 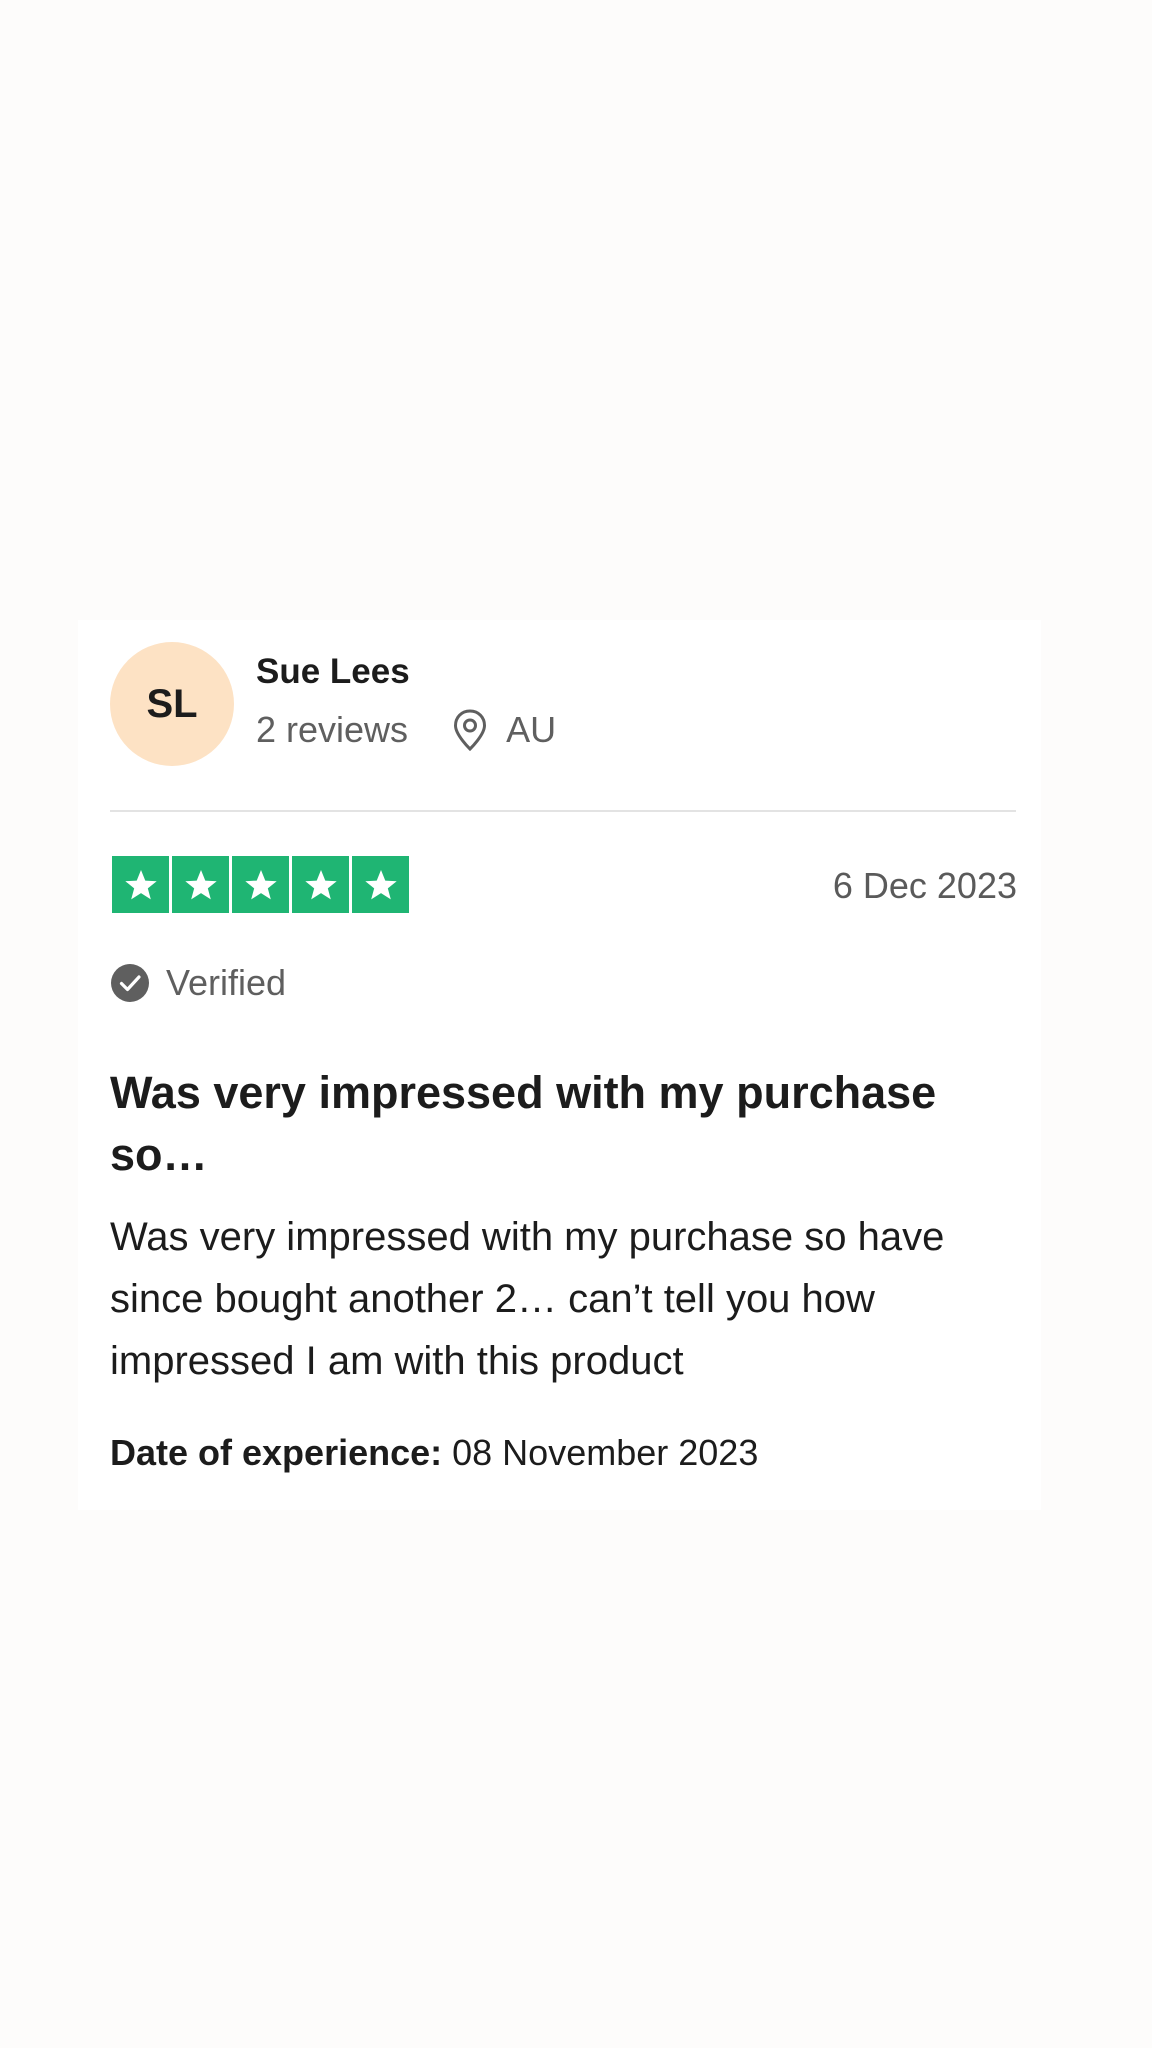 What do you see at coordinates (130, 983) in the screenshot?
I see `verified-check-icon` at bounding box center [130, 983].